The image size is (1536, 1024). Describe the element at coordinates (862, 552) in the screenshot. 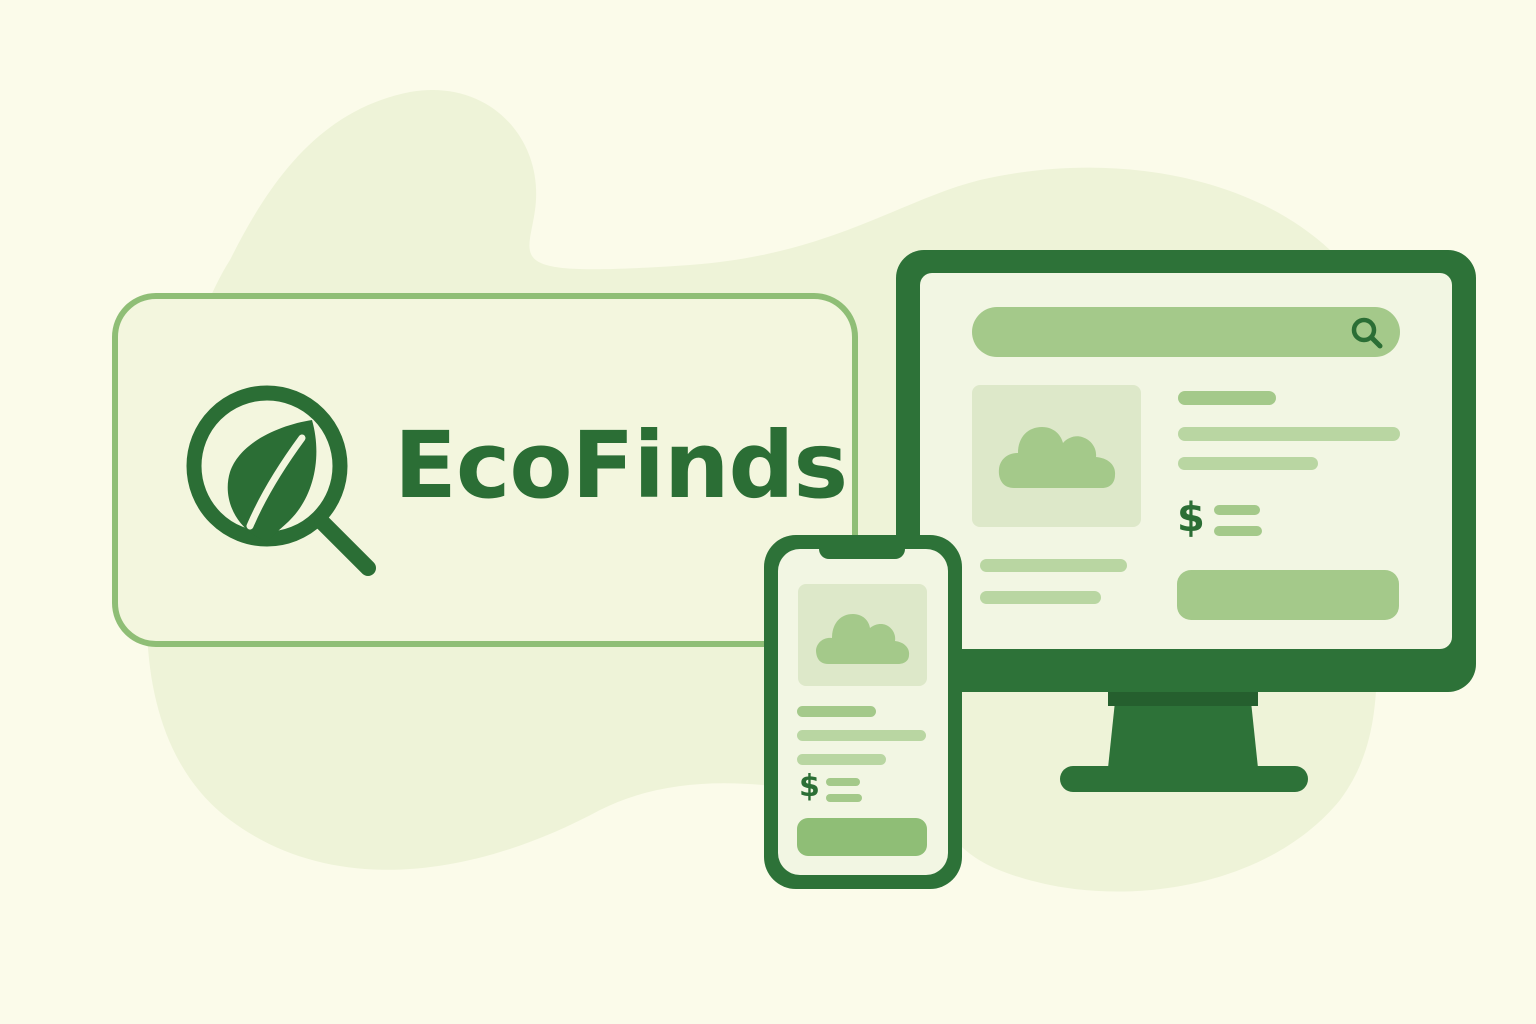

I see `phone-notch` at that location.